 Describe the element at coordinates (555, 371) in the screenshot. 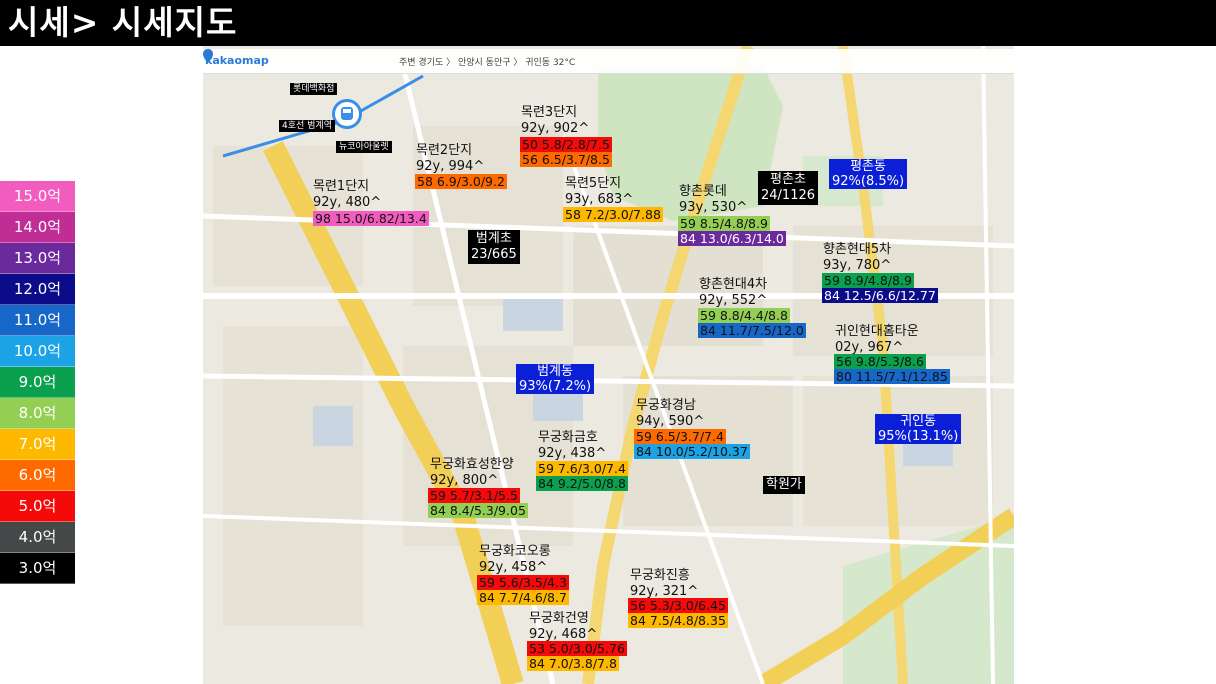

I see `stat-name: 범계동` at that location.